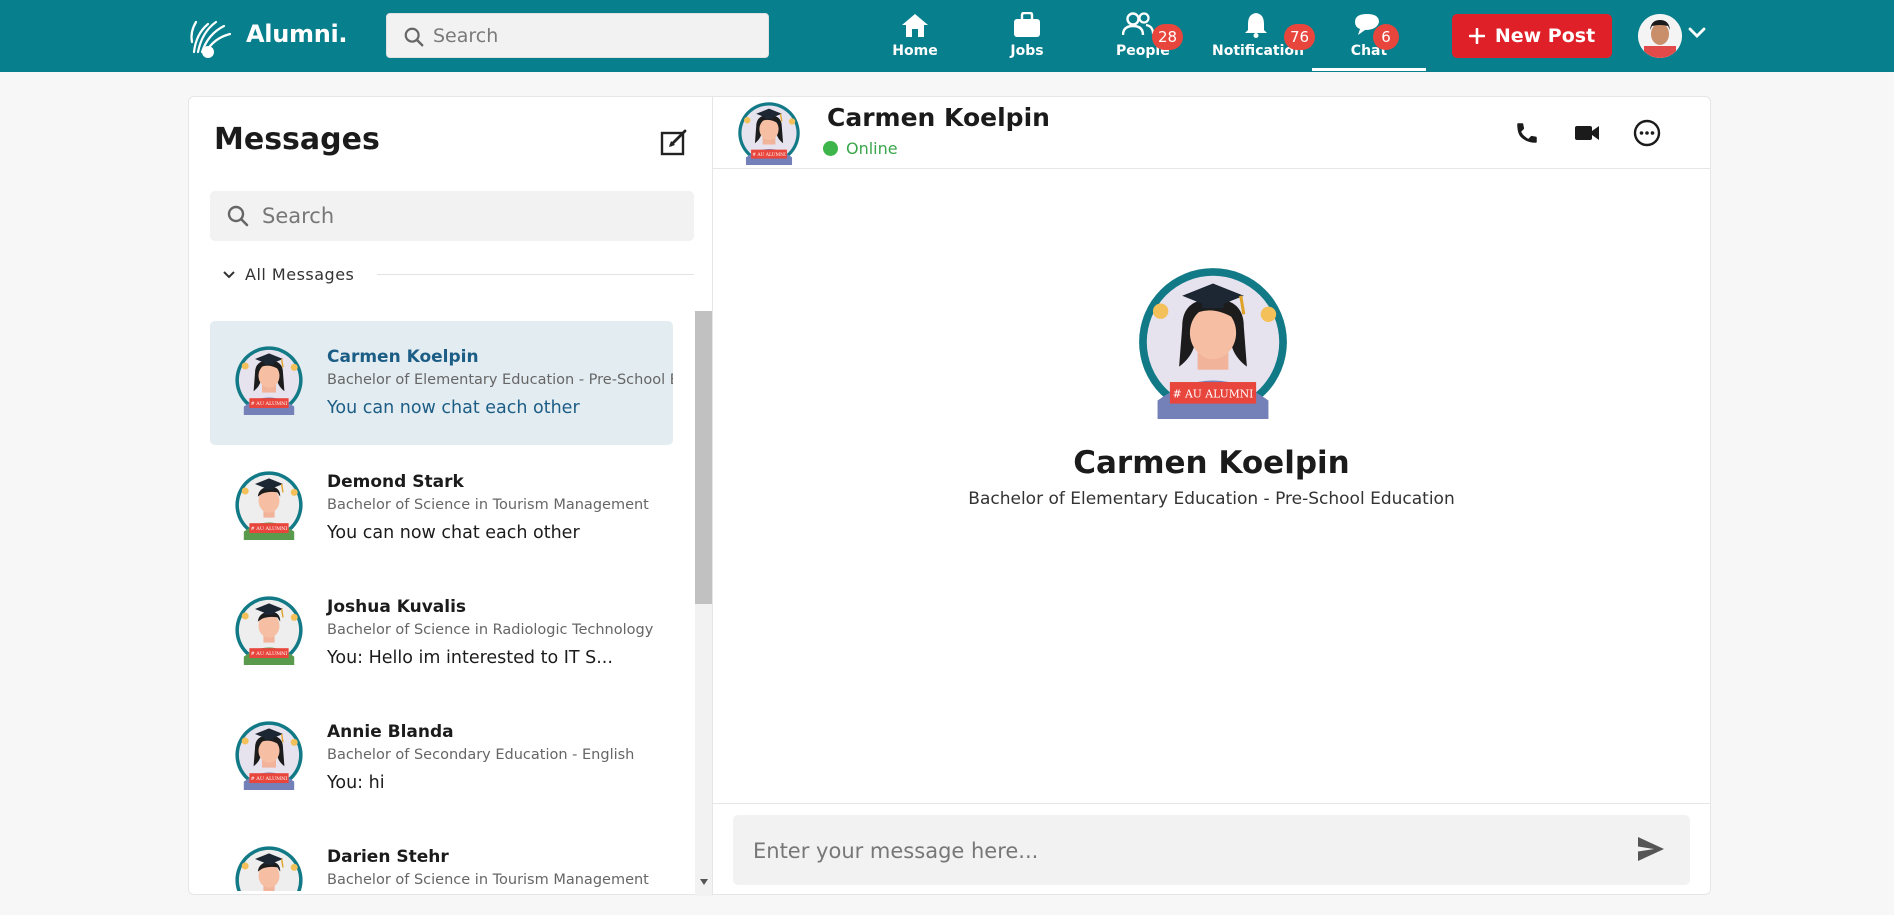 The height and width of the screenshot is (915, 1894). I want to click on more-horizontal-icon, so click(1647, 133).